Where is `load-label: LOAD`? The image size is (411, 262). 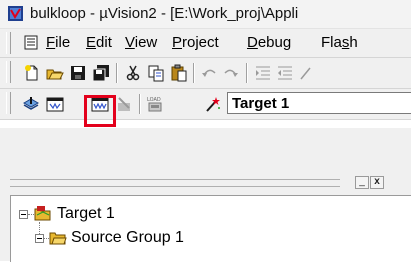
load-label: LOAD is located at coordinates (154, 100).